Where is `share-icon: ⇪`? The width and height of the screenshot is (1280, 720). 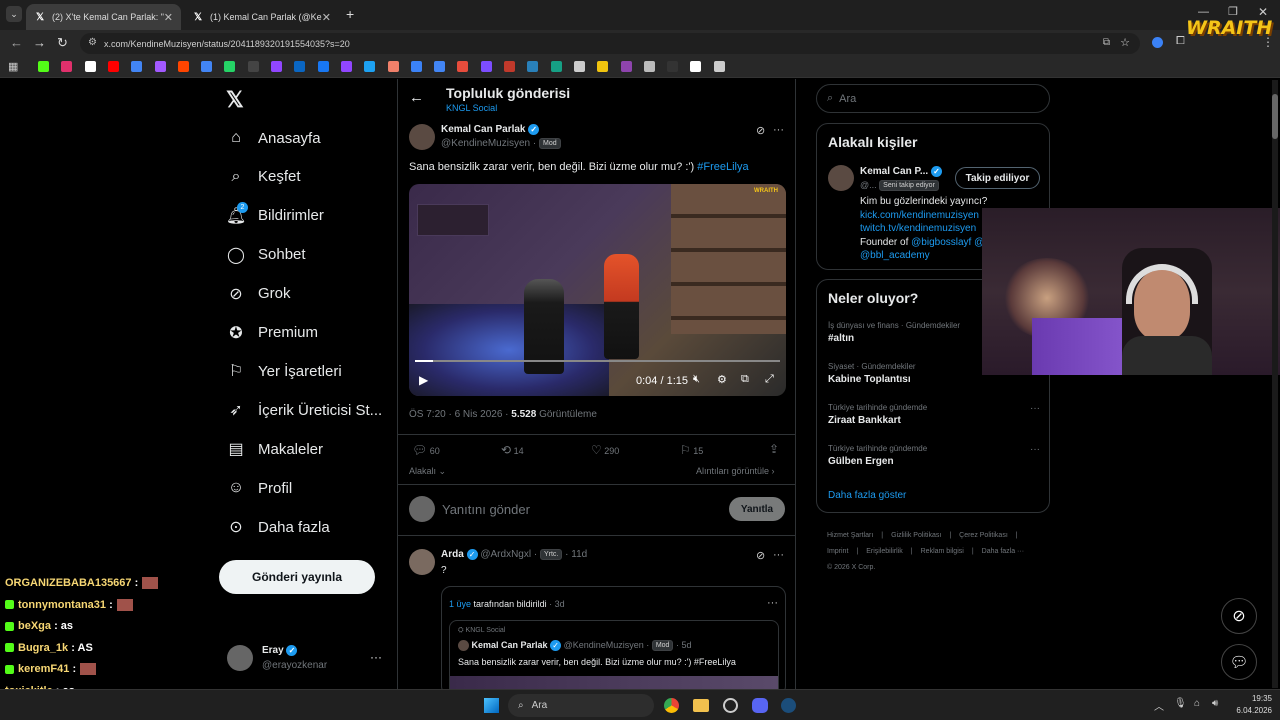
share-icon: ⇪ is located at coordinates (774, 449).